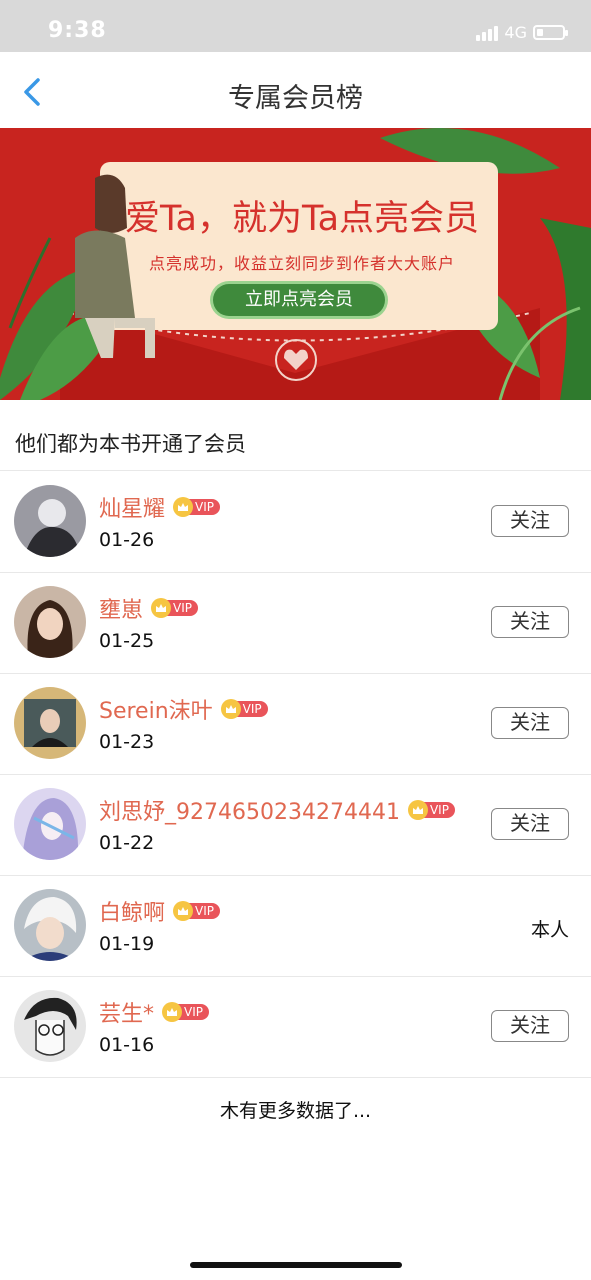 The width and height of the screenshot is (591, 1280). Describe the element at coordinates (127, 1045) in the screenshot. I see `member-date: 01-16` at that location.